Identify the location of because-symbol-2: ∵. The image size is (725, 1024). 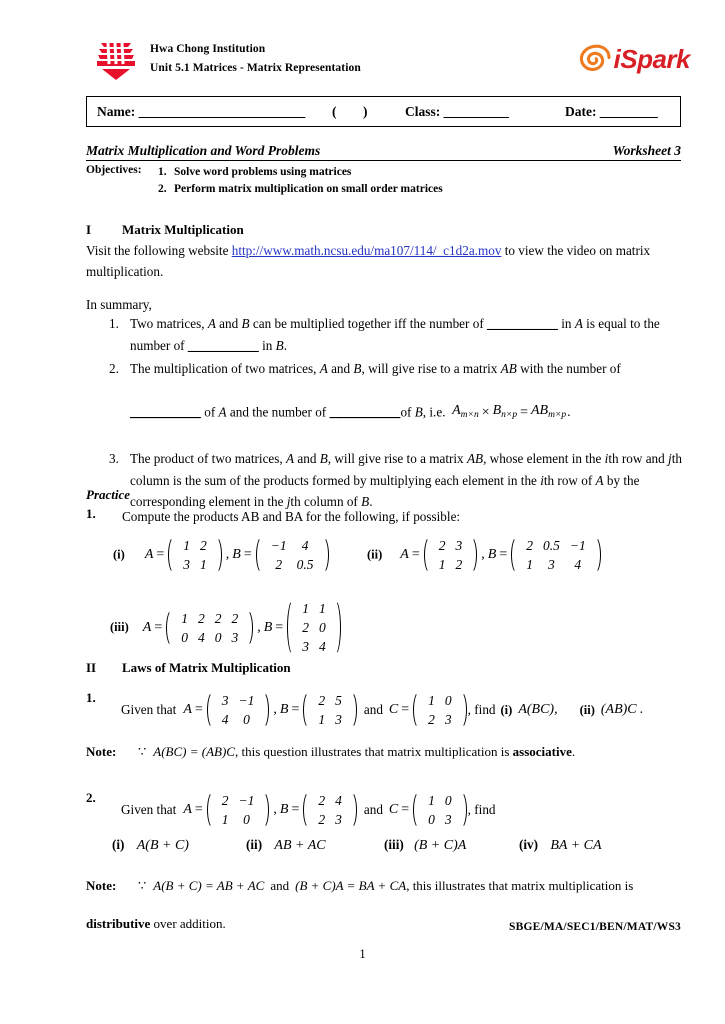
(142, 885).